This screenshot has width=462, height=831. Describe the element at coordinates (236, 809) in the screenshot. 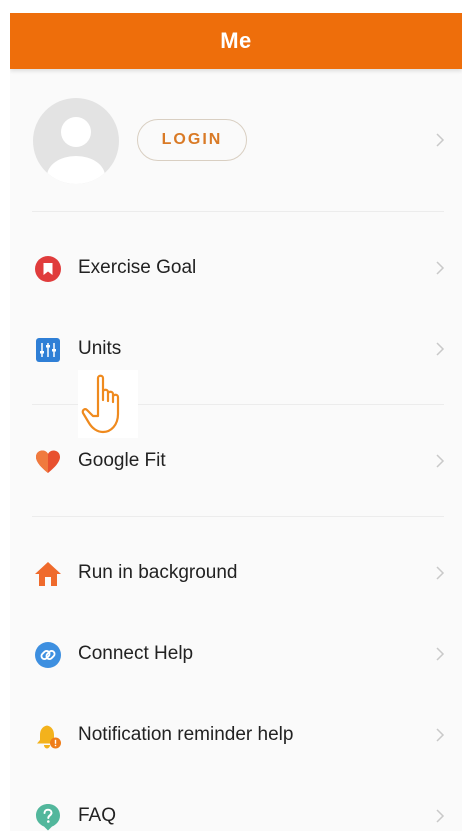

I see `menu-item-faq: FAQ` at that location.